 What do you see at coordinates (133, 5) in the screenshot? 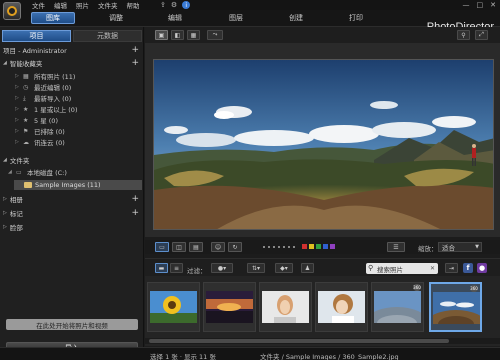
I see `menu-help: 帮助` at bounding box center [133, 5].